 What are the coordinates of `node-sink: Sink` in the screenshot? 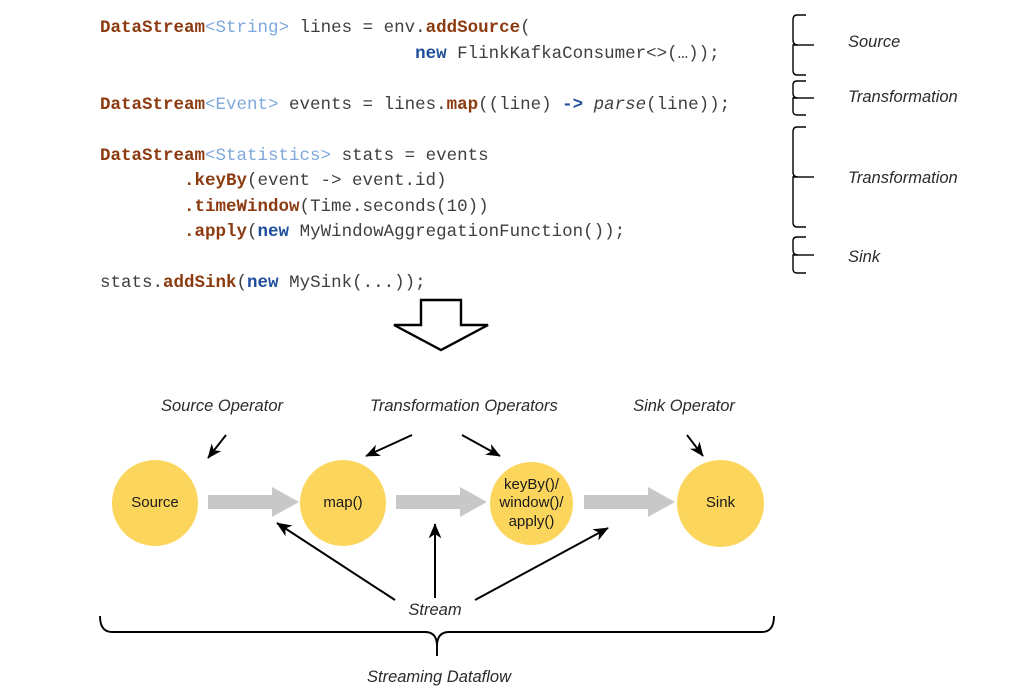 It's located at (720, 503).